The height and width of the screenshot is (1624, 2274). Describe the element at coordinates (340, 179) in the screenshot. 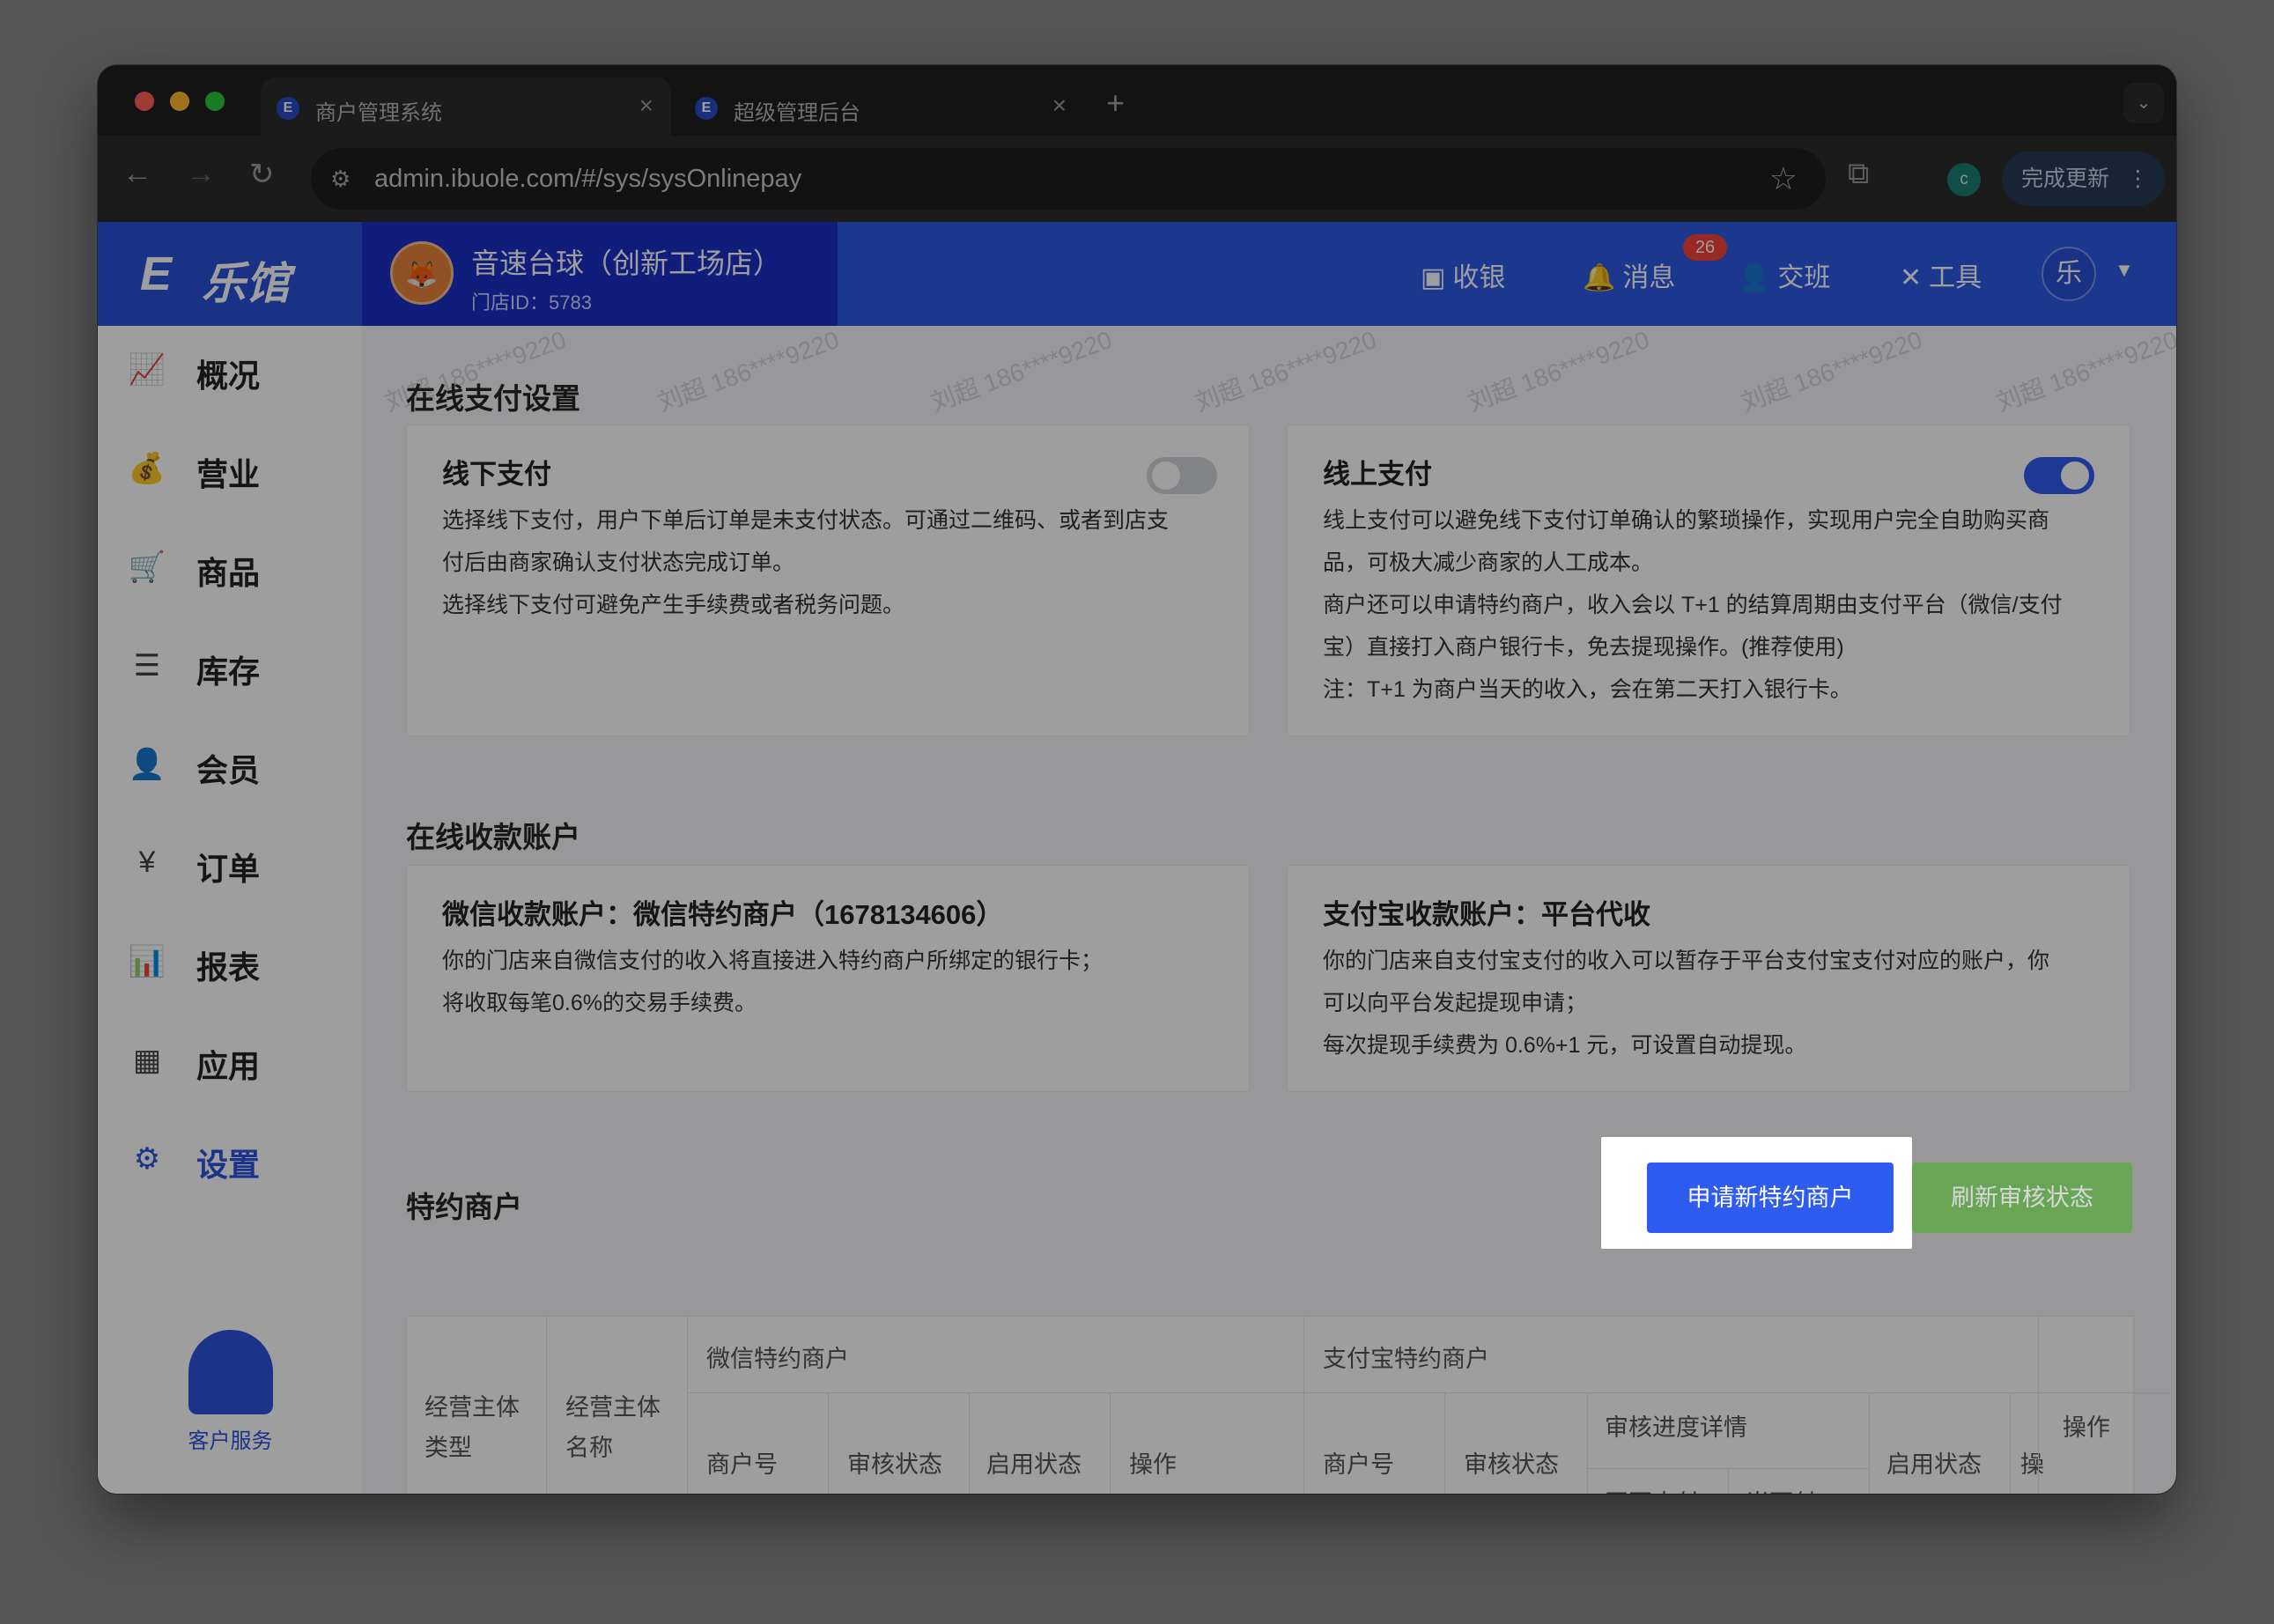

I see `site-info-icon: ⚙` at that location.